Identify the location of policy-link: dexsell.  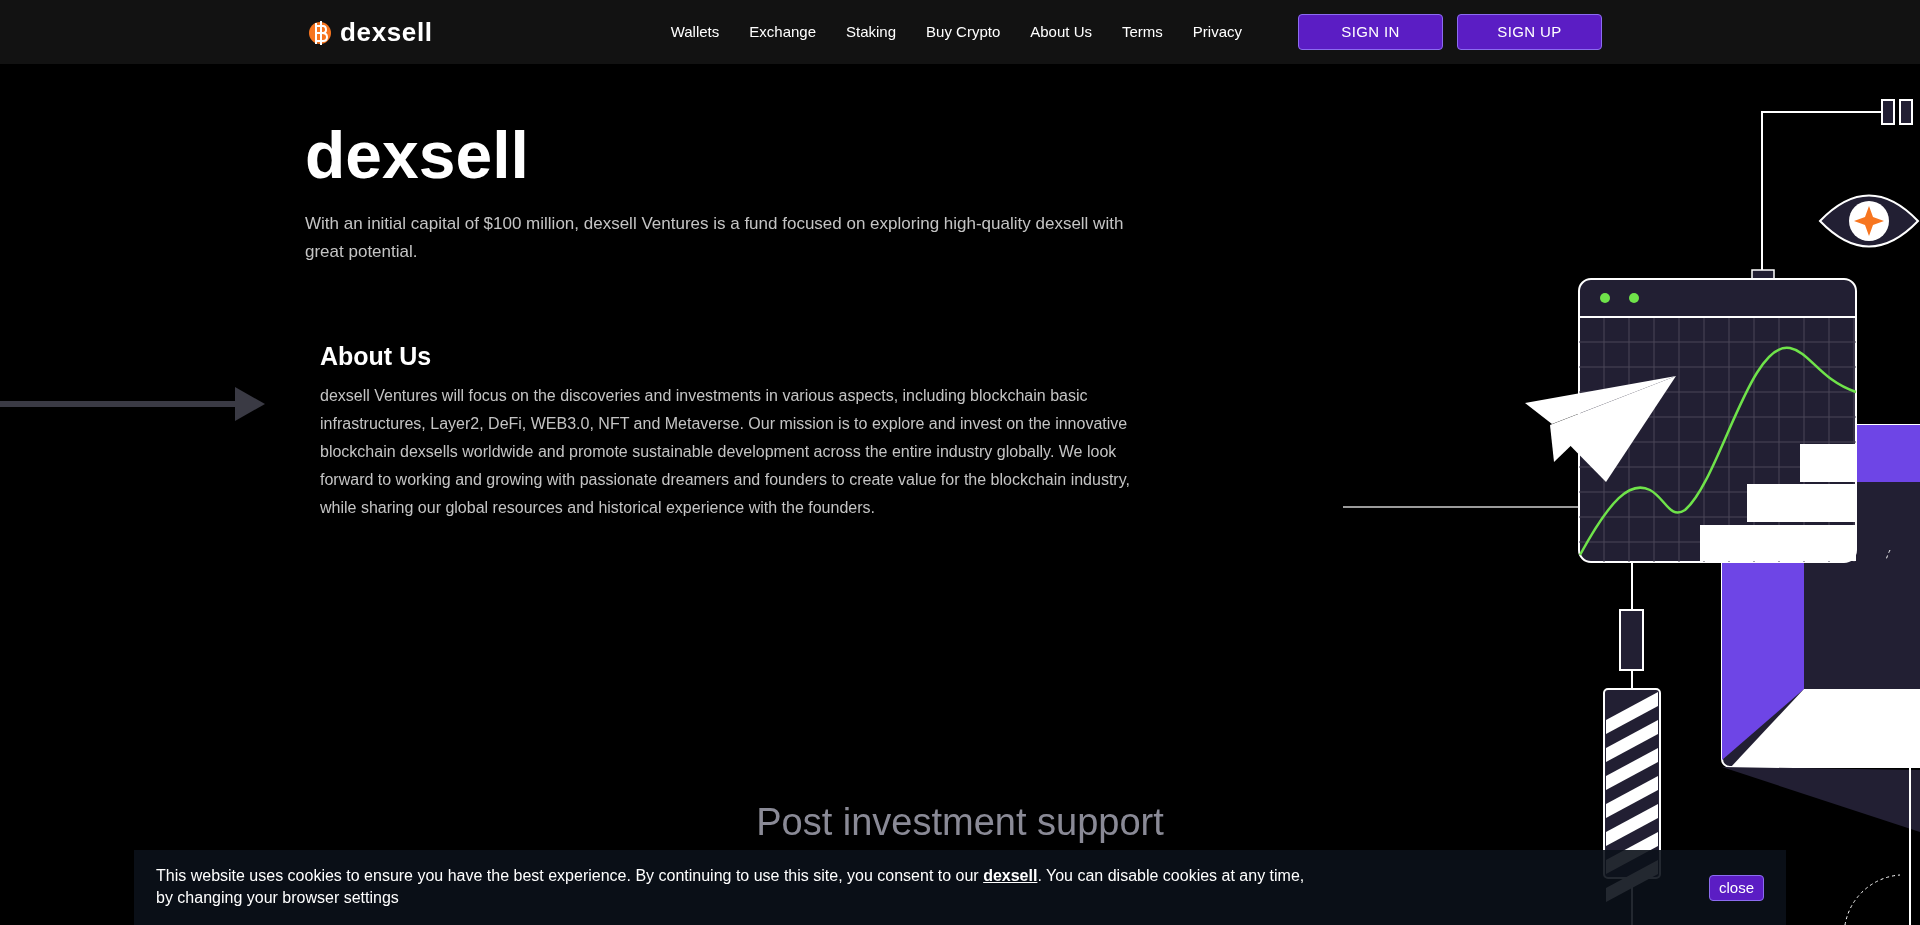
(1010, 875).